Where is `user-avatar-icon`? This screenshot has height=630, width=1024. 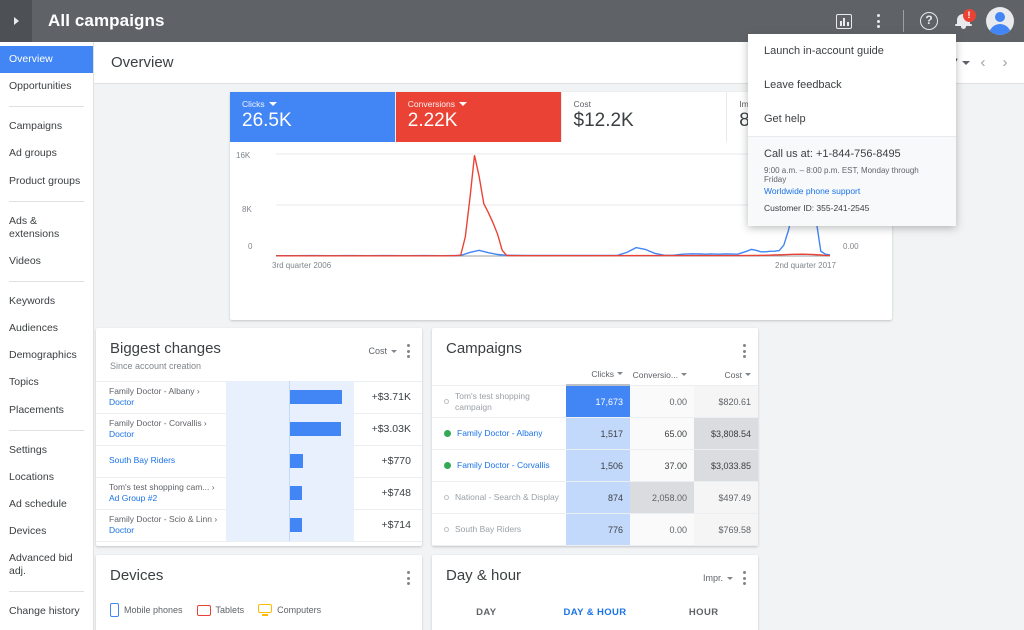
user-avatar-icon is located at coordinates (1000, 17).